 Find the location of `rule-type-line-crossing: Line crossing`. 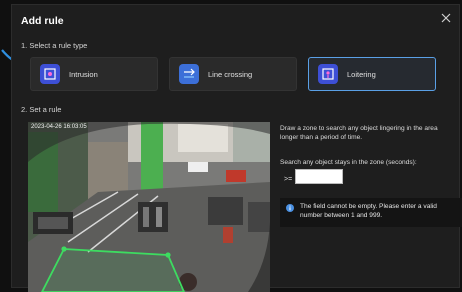

rule-type-line-crossing: Line crossing is located at coordinates (233, 74).